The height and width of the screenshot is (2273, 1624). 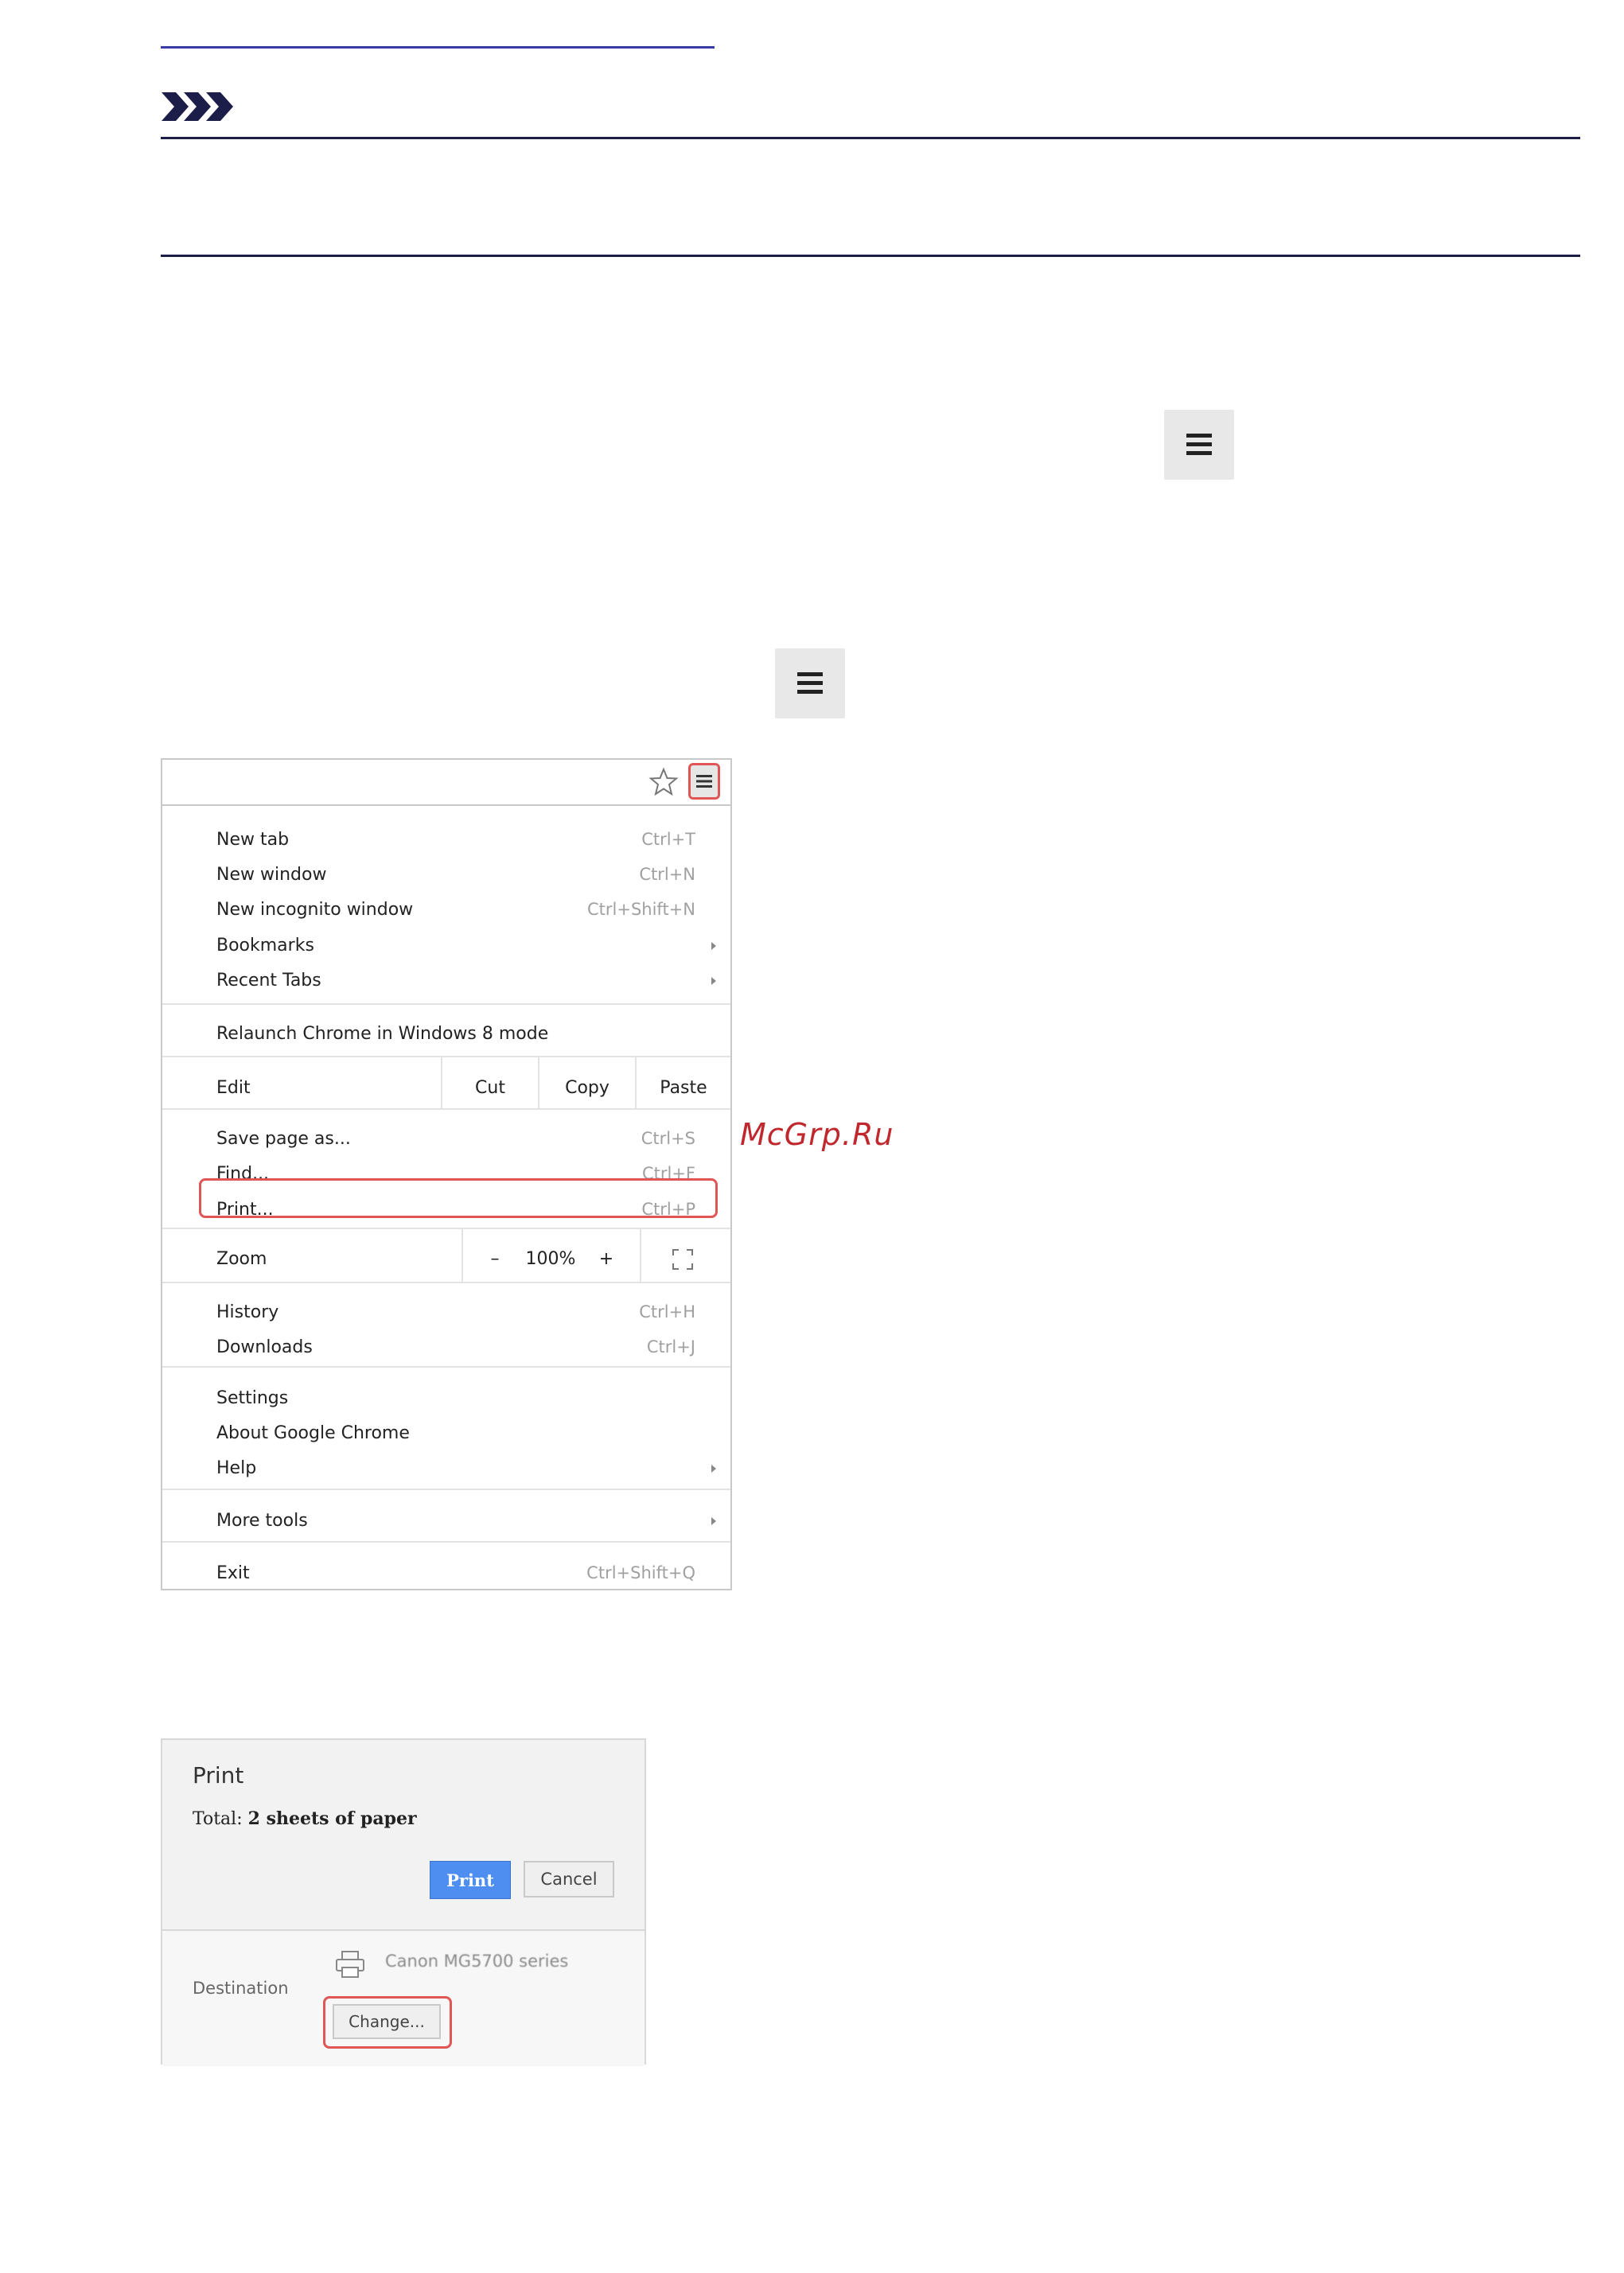 What do you see at coordinates (490, 1087) in the screenshot?
I see `cut-button: Cut` at bounding box center [490, 1087].